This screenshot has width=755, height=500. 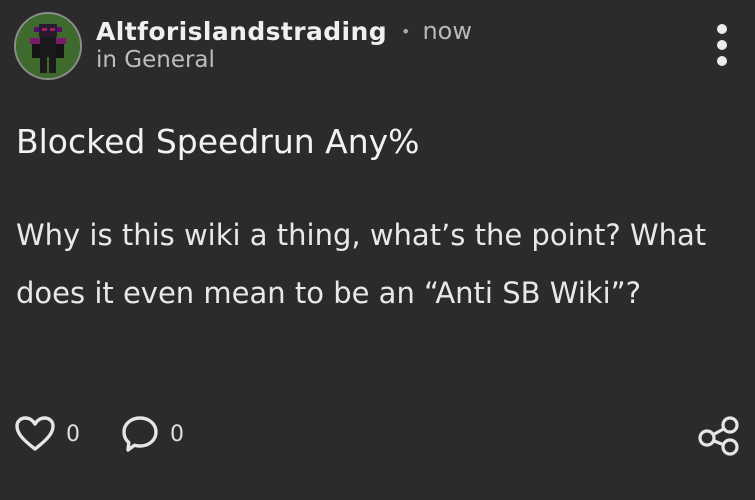 I want to click on avatar-image, so click(x=48, y=46).